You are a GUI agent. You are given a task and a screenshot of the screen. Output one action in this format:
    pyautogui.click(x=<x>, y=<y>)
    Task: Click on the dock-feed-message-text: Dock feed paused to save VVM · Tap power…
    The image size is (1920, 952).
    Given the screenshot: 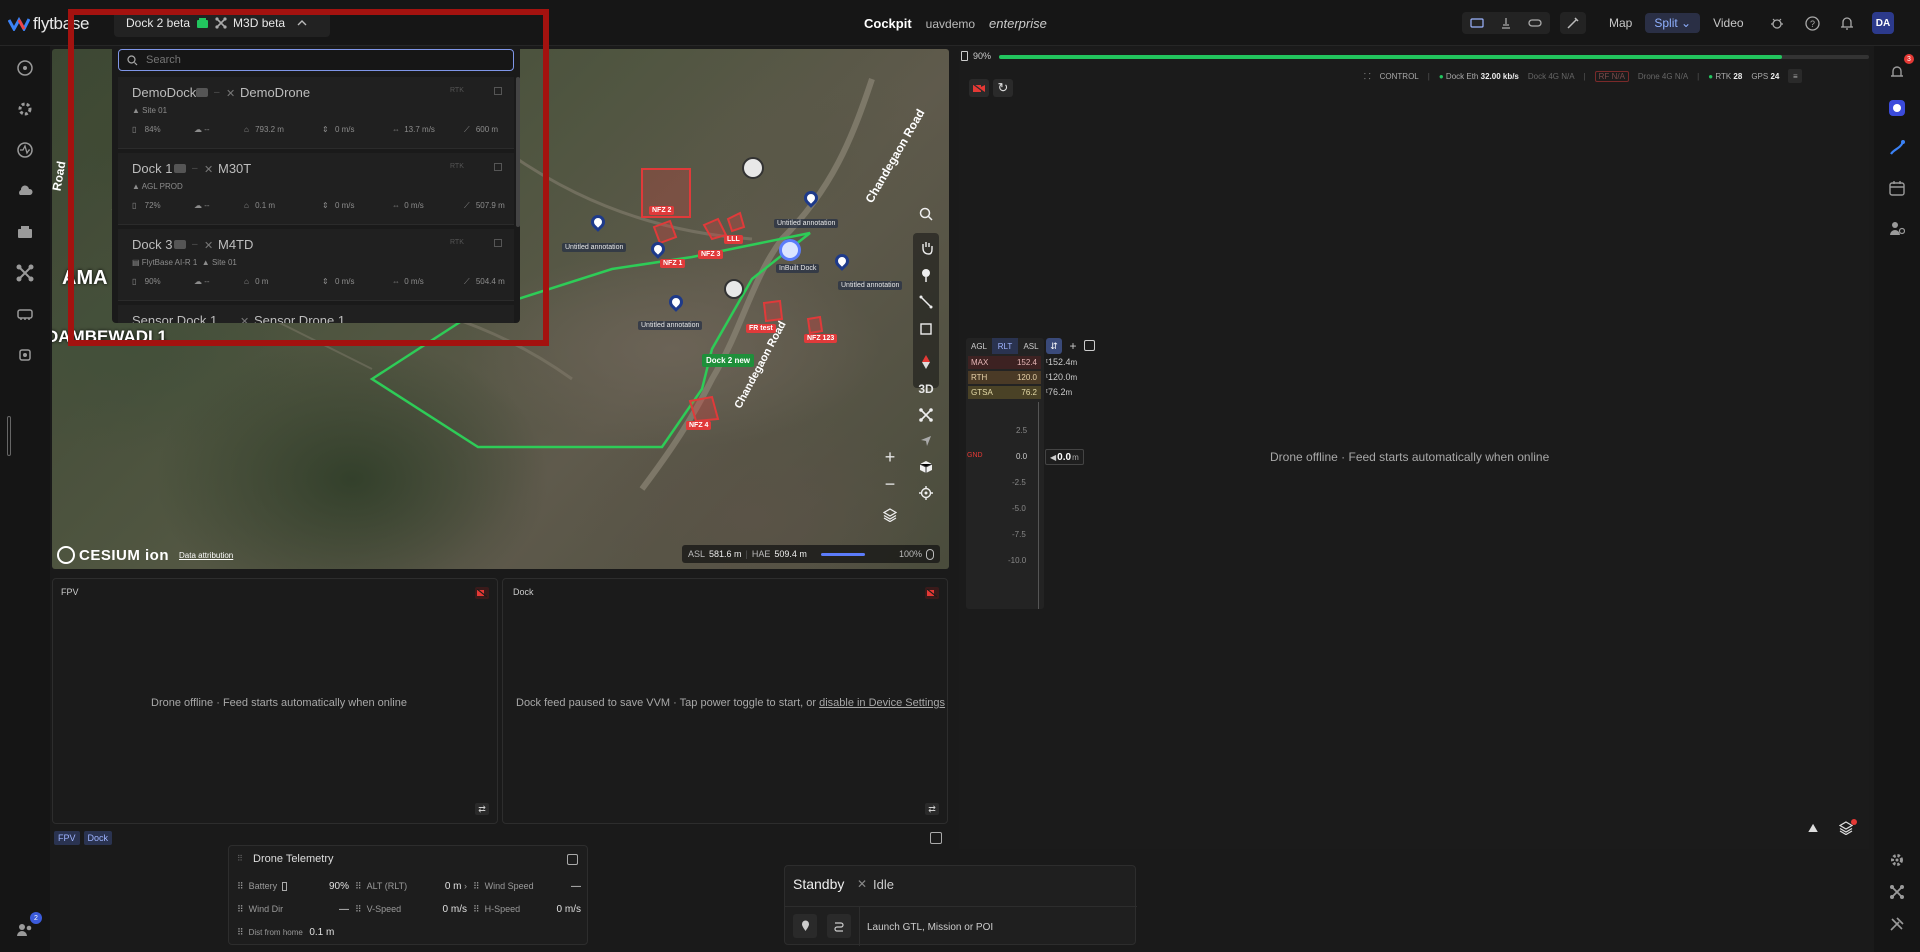 What is the action you would take?
    pyautogui.click(x=668, y=703)
    